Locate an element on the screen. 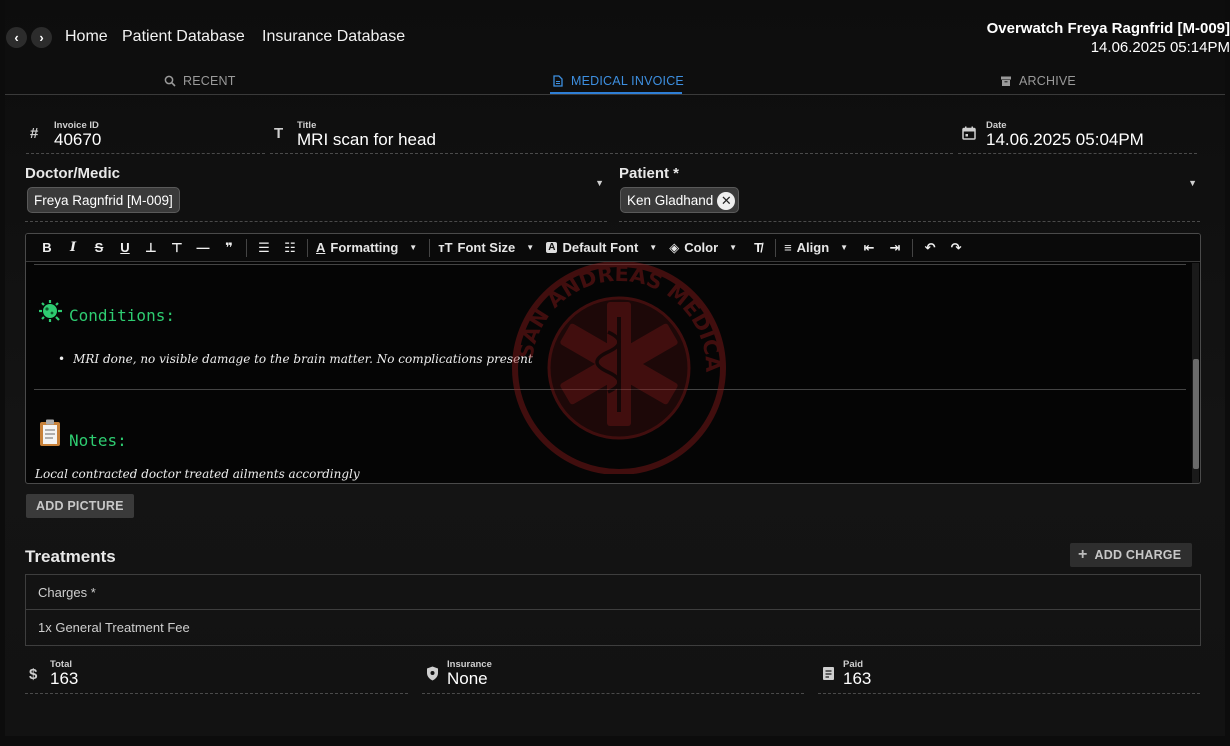 The height and width of the screenshot is (746, 1230). strikethrough-button: S is located at coordinates (99, 248).